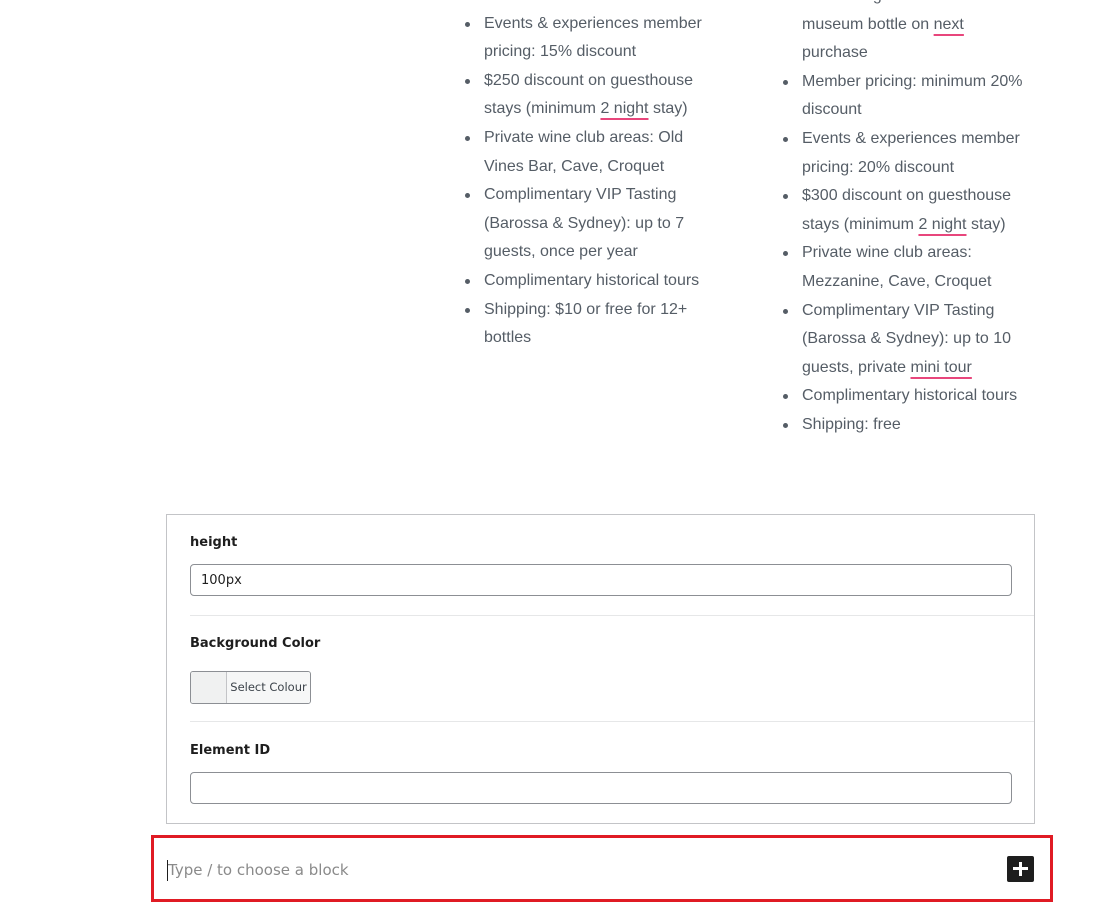  I want to click on list-item-text: $300 discount on guesthouse, so click(907, 196).